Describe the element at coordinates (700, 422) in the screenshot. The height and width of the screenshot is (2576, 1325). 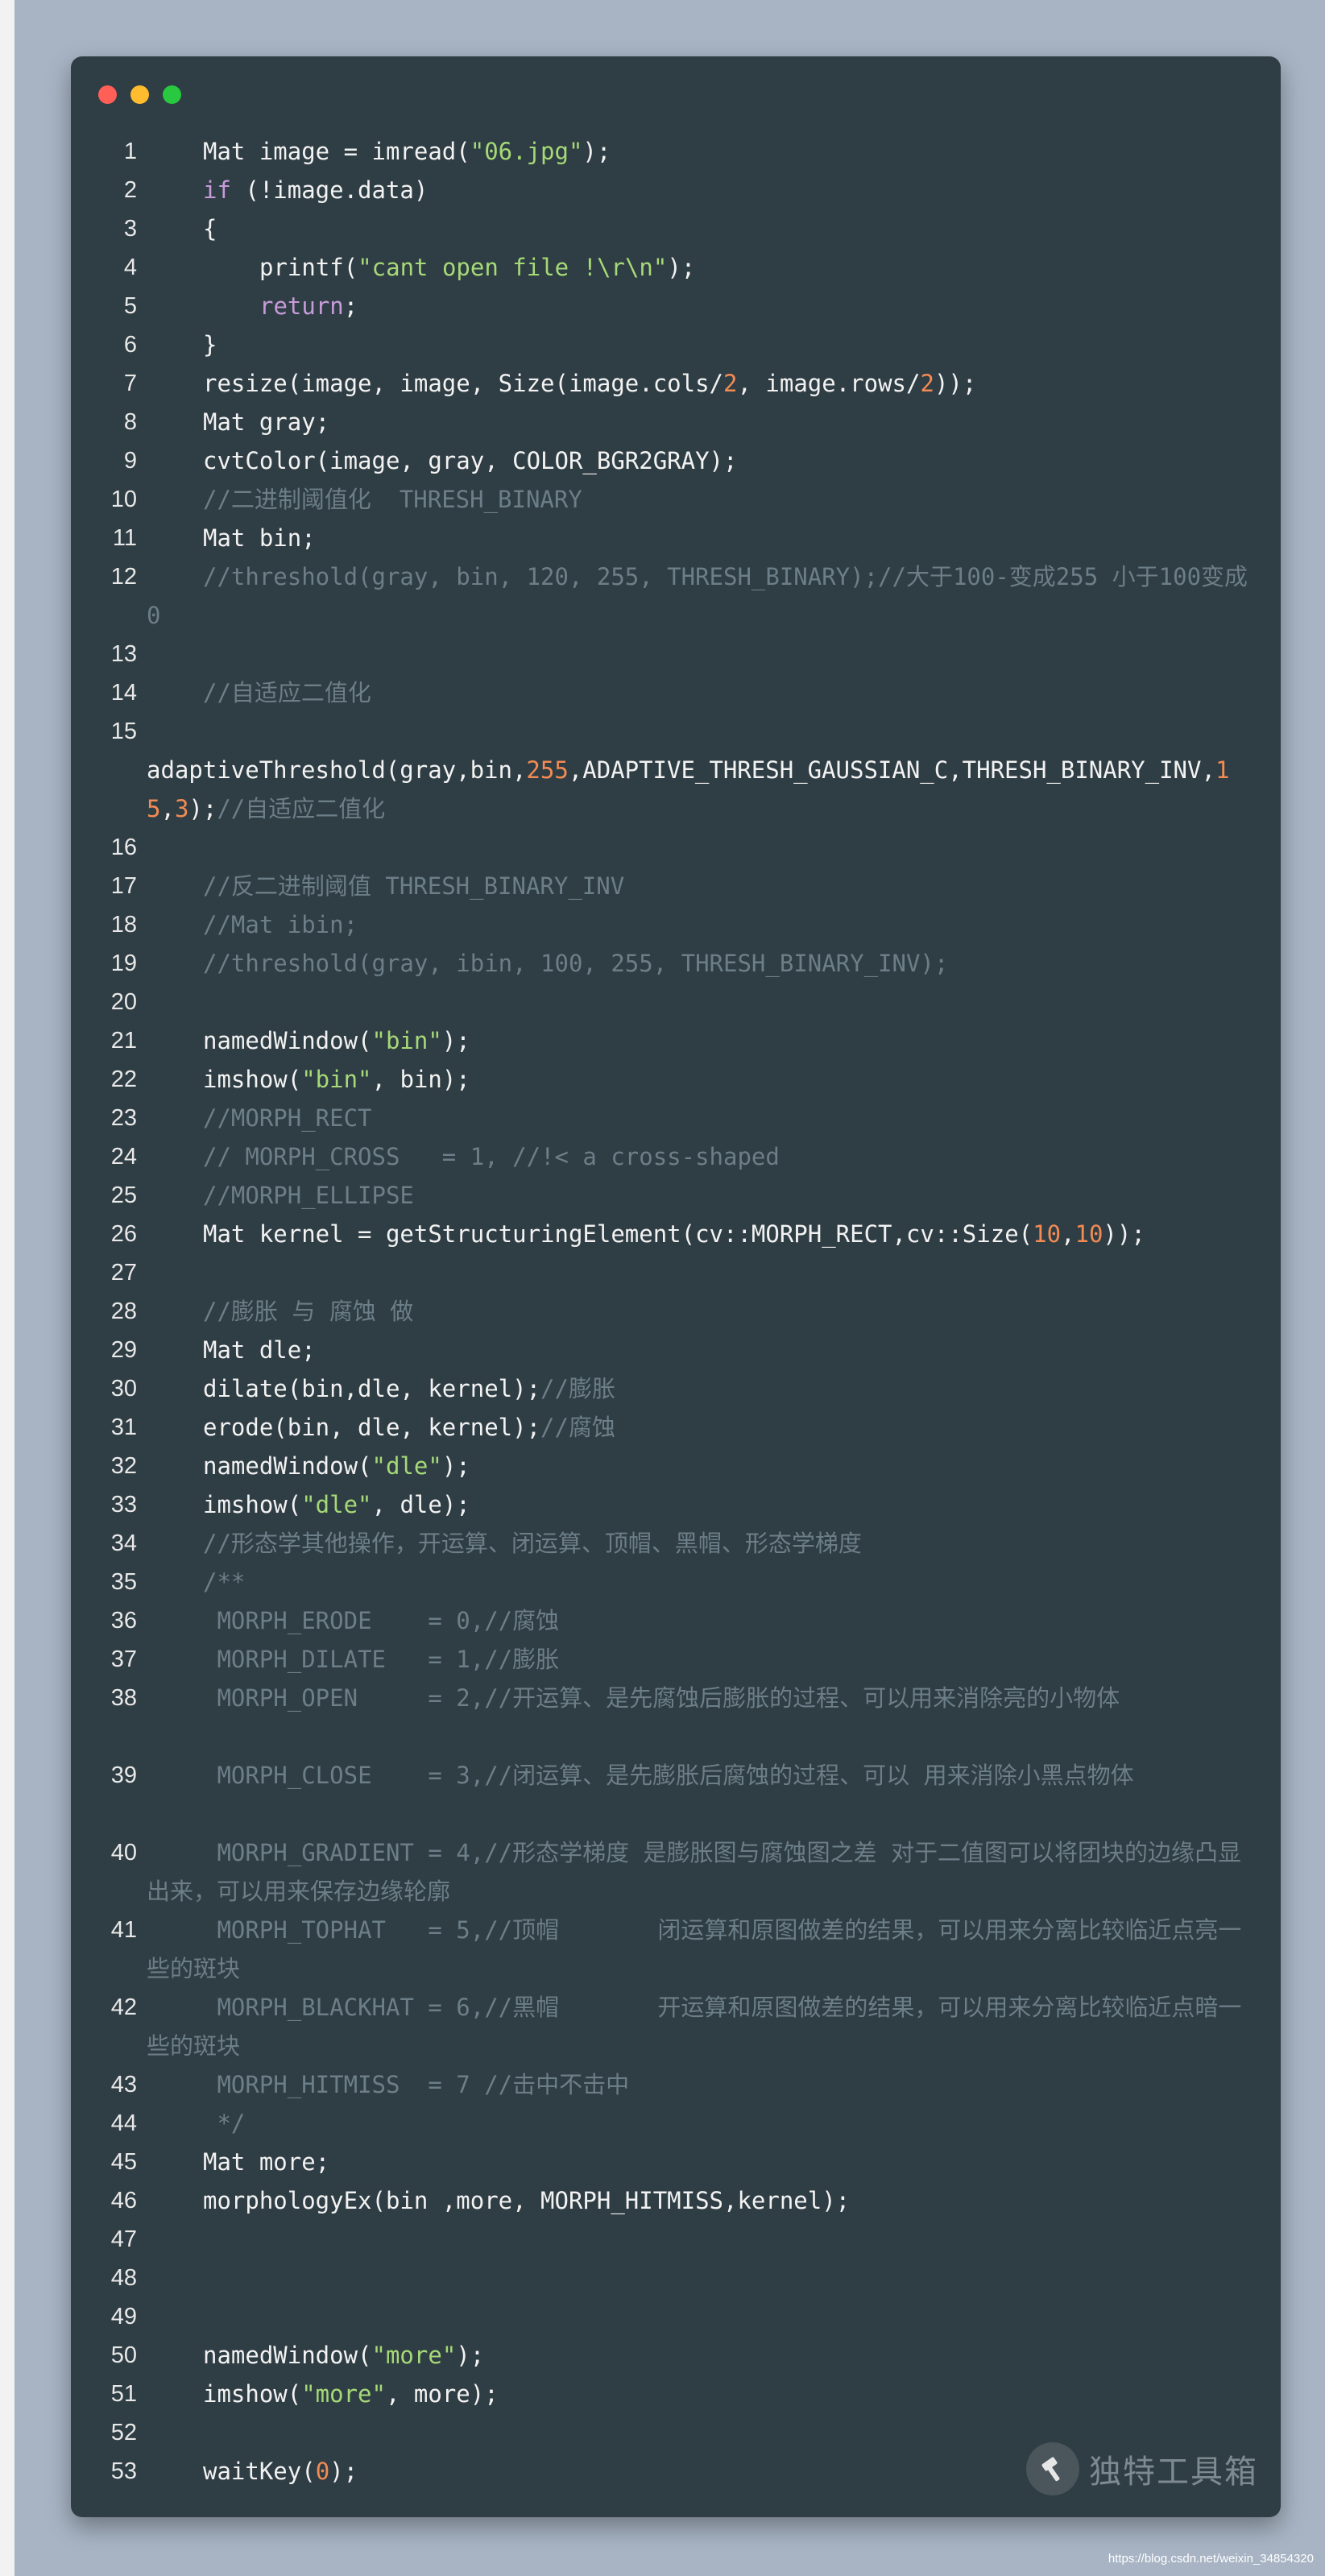
I see `line-code: Mat gray;` at that location.